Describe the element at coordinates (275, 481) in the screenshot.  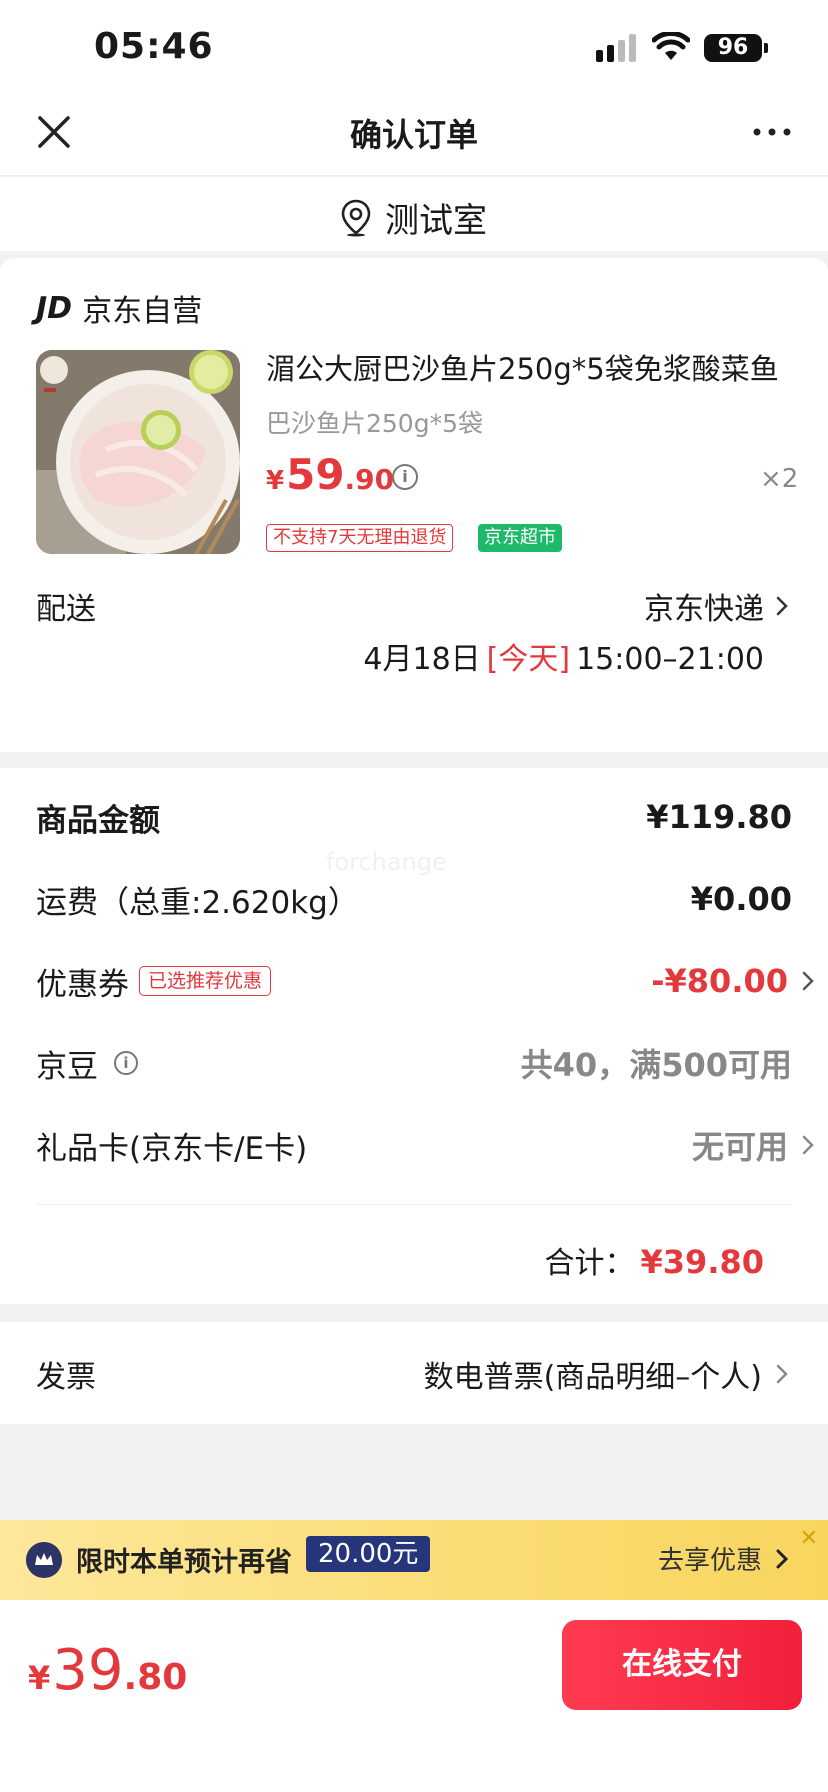
I see `price-currency: ¥` at that location.